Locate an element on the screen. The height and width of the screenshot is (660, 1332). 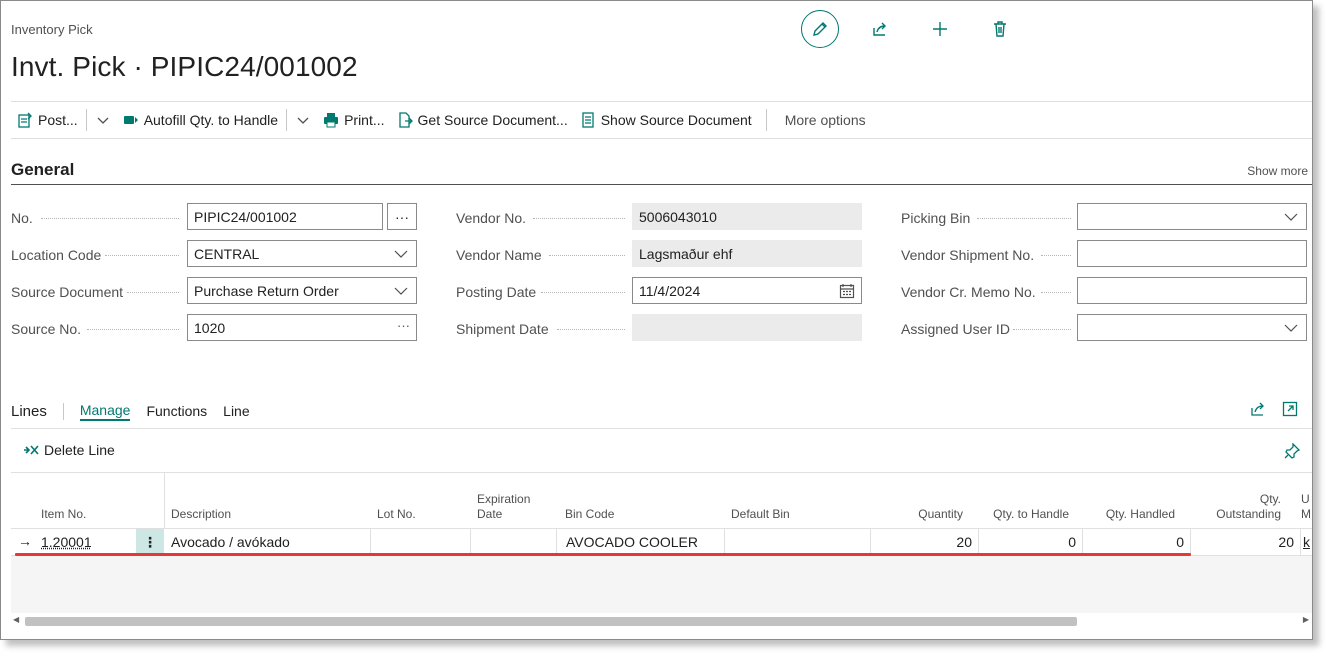
no-input: PIPIC24/001002 is located at coordinates (285, 216).